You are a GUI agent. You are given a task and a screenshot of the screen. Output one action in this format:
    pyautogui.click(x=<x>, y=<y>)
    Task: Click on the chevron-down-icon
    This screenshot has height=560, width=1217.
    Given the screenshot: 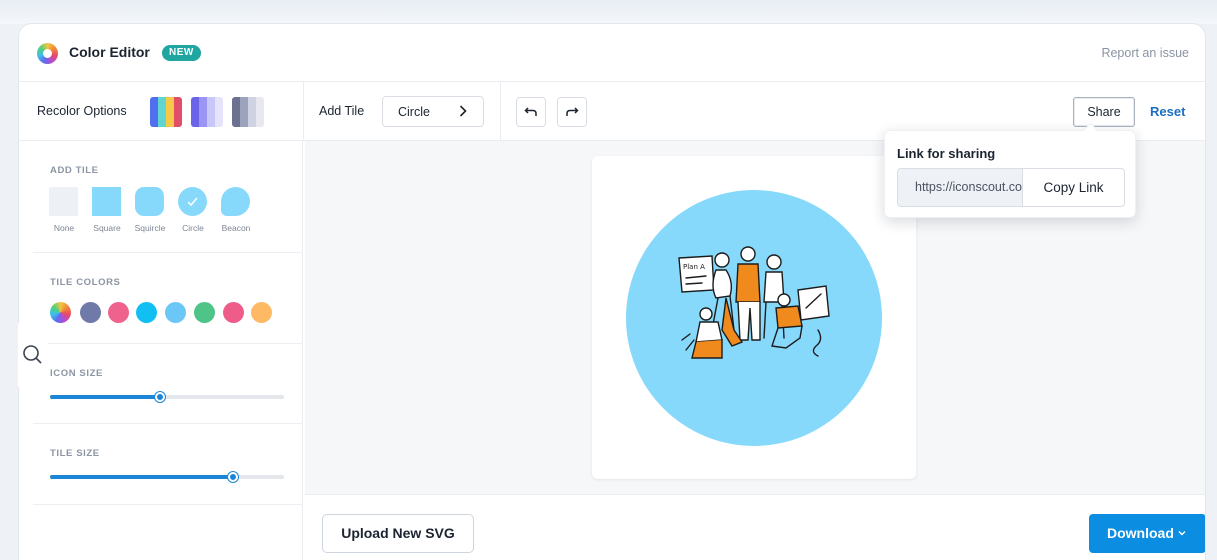 What is the action you would take?
    pyautogui.click(x=1182, y=533)
    